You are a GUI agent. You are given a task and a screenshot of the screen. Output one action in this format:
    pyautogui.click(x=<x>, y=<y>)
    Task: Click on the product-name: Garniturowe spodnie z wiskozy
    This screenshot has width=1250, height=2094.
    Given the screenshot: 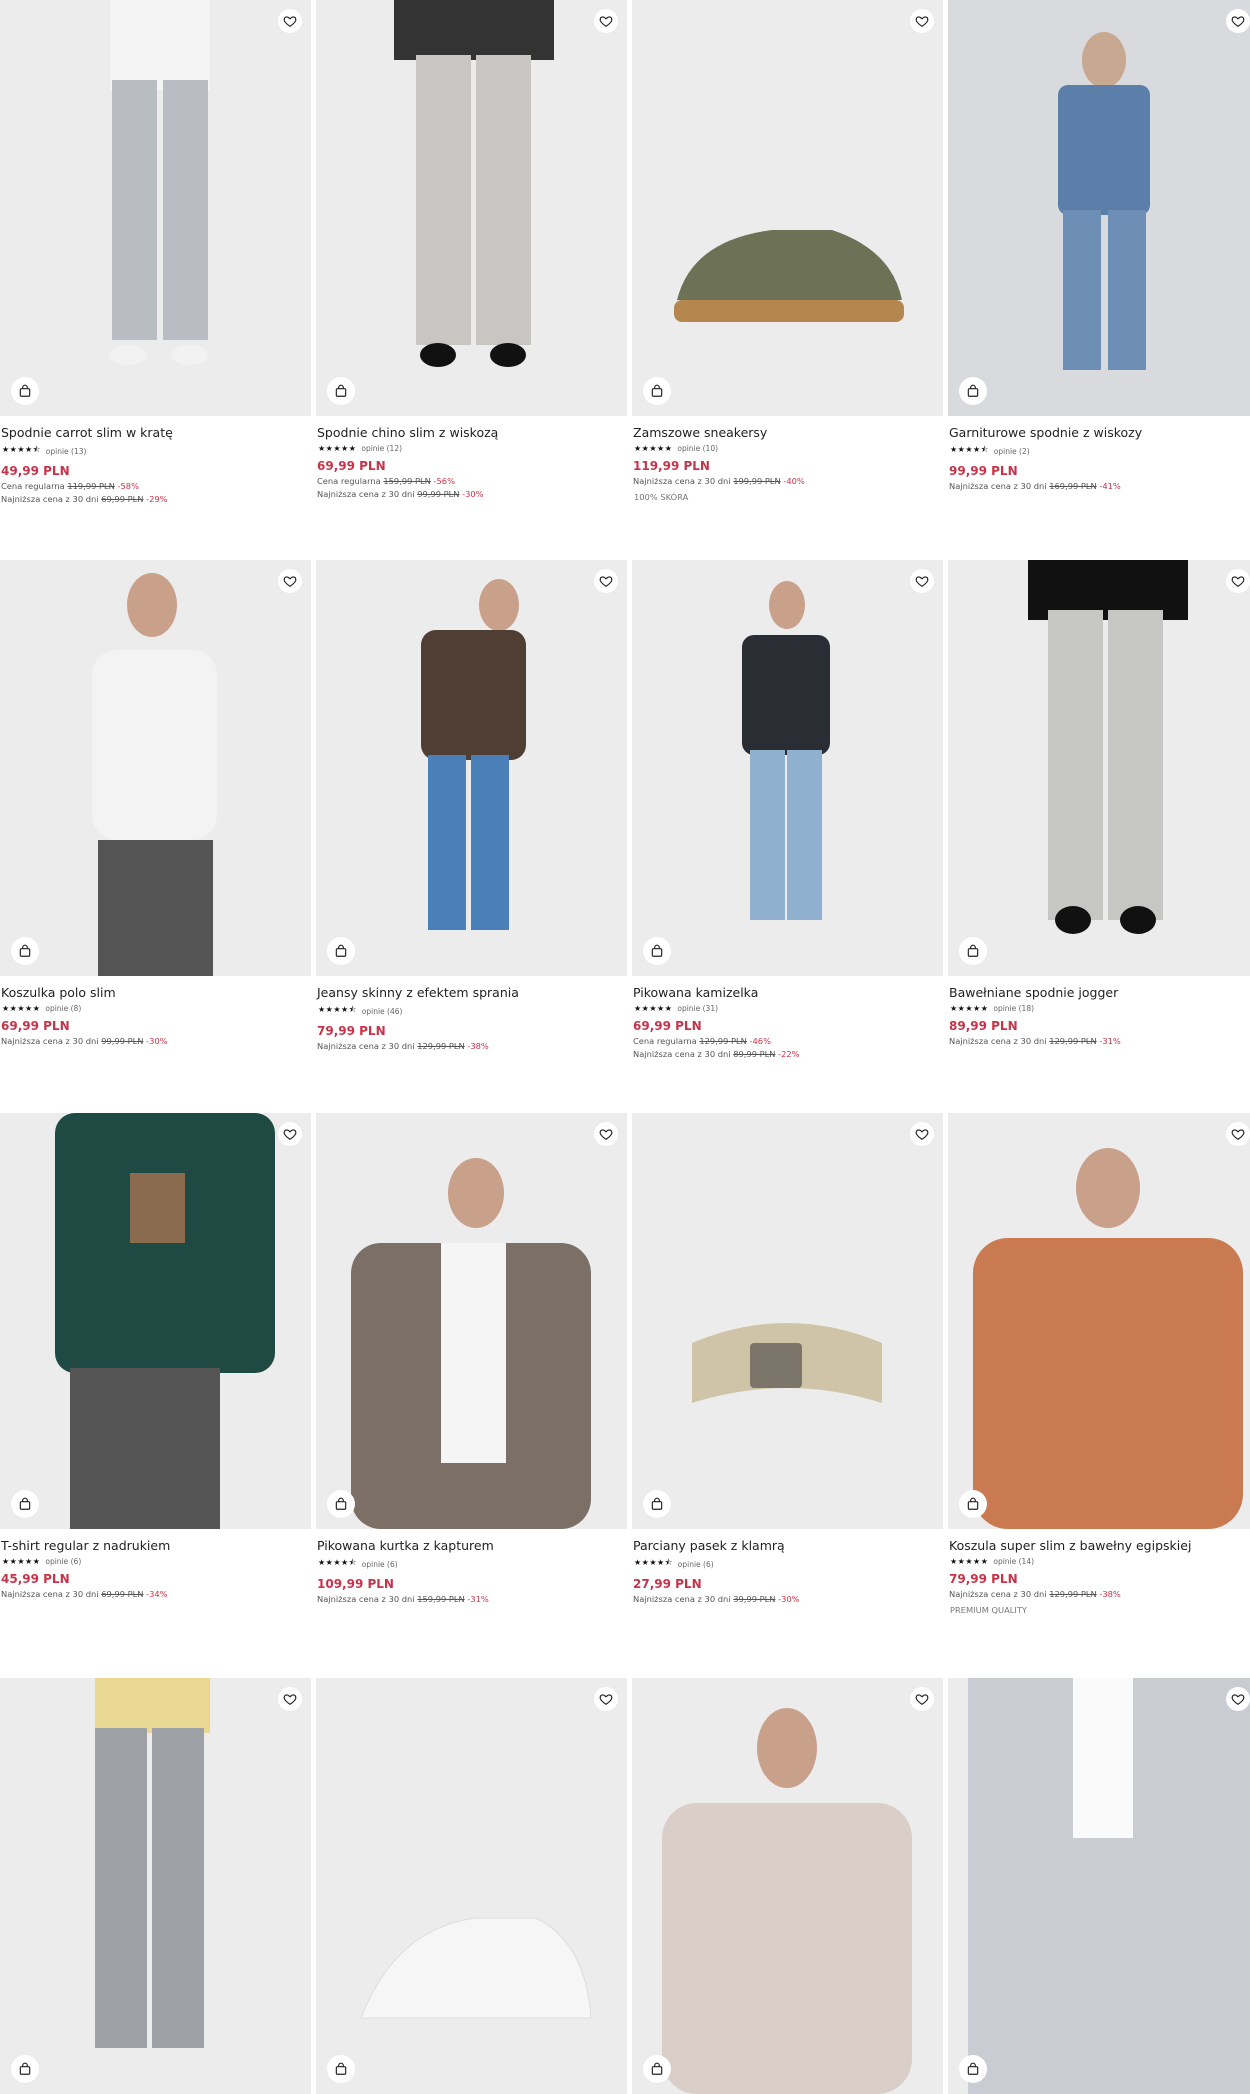 What is the action you would take?
    pyautogui.click(x=1099, y=432)
    